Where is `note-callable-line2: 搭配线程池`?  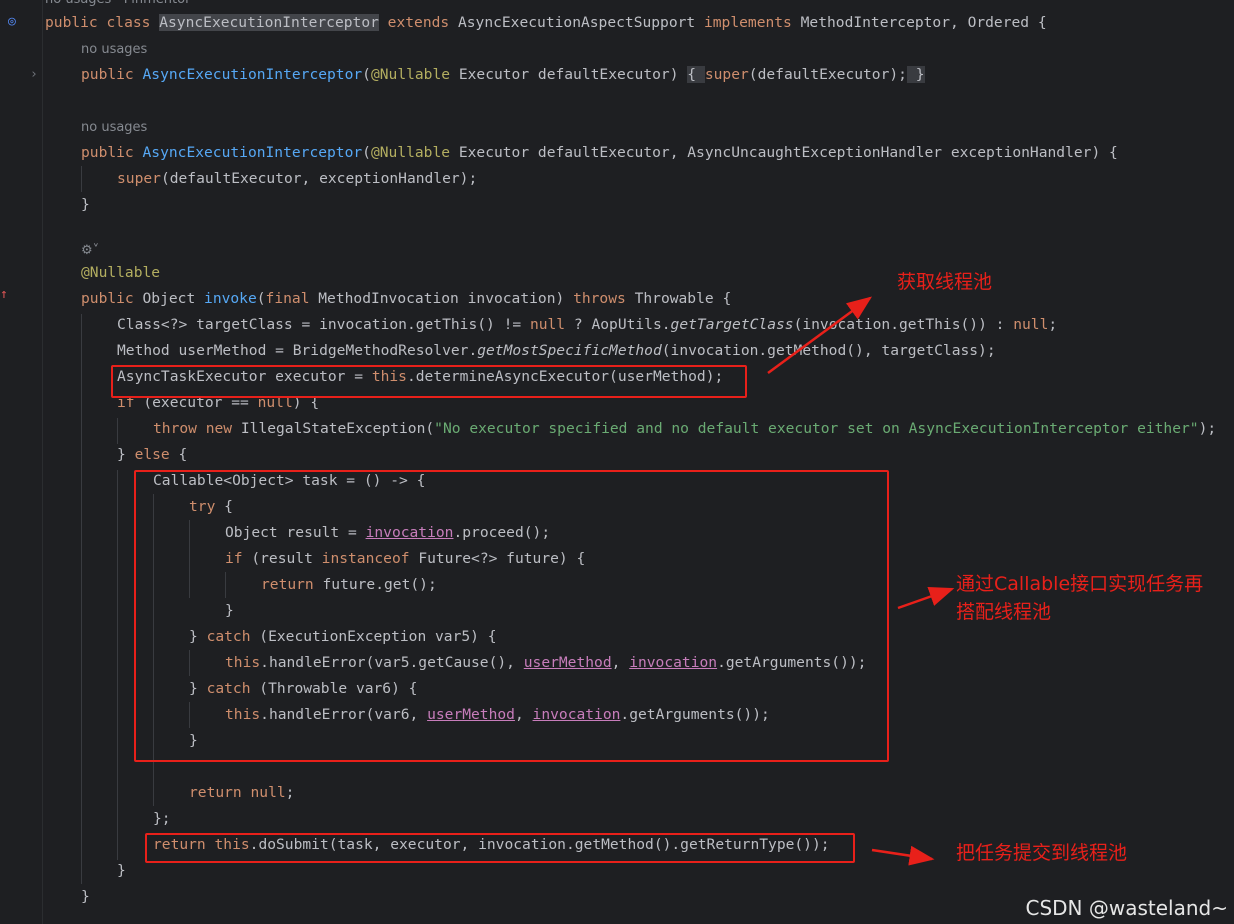
note-callable-line2: 搭配线程池 is located at coordinates (1004, 612).